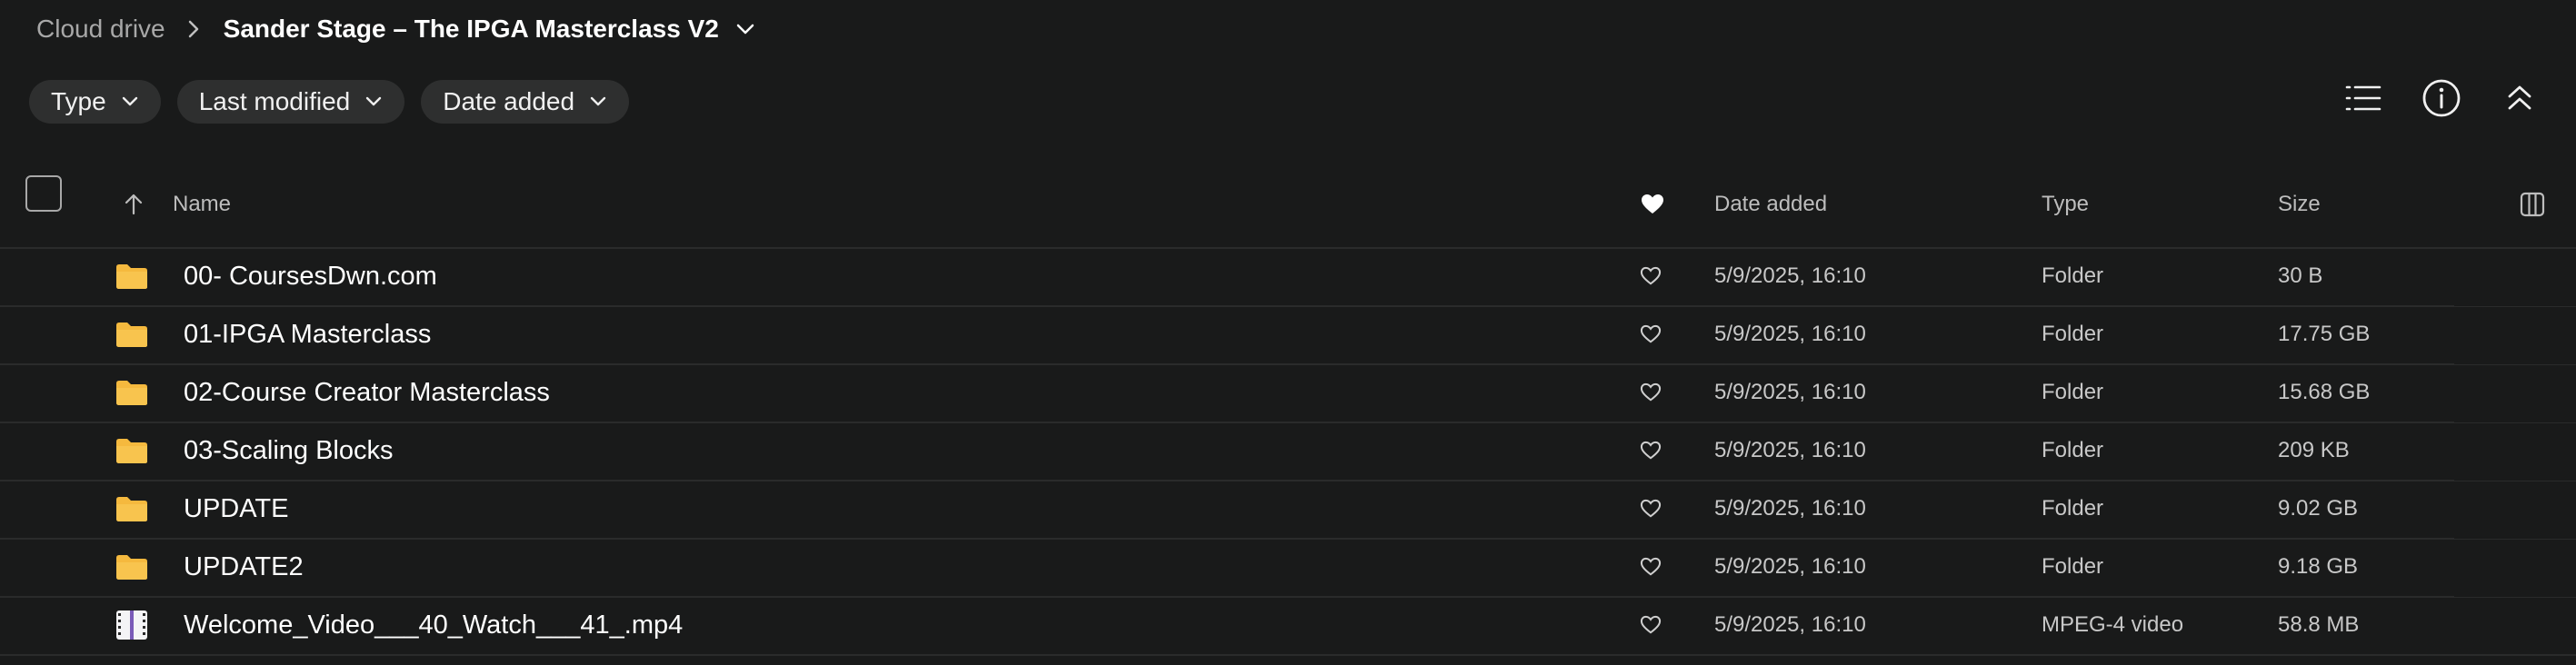 Image resolution: width=2576 pixels, height=665 pixels. Describe the element at coordinates (367, 392) in the screenshot. I see `row-name: 02-Course Creator Masterclass` at that location.